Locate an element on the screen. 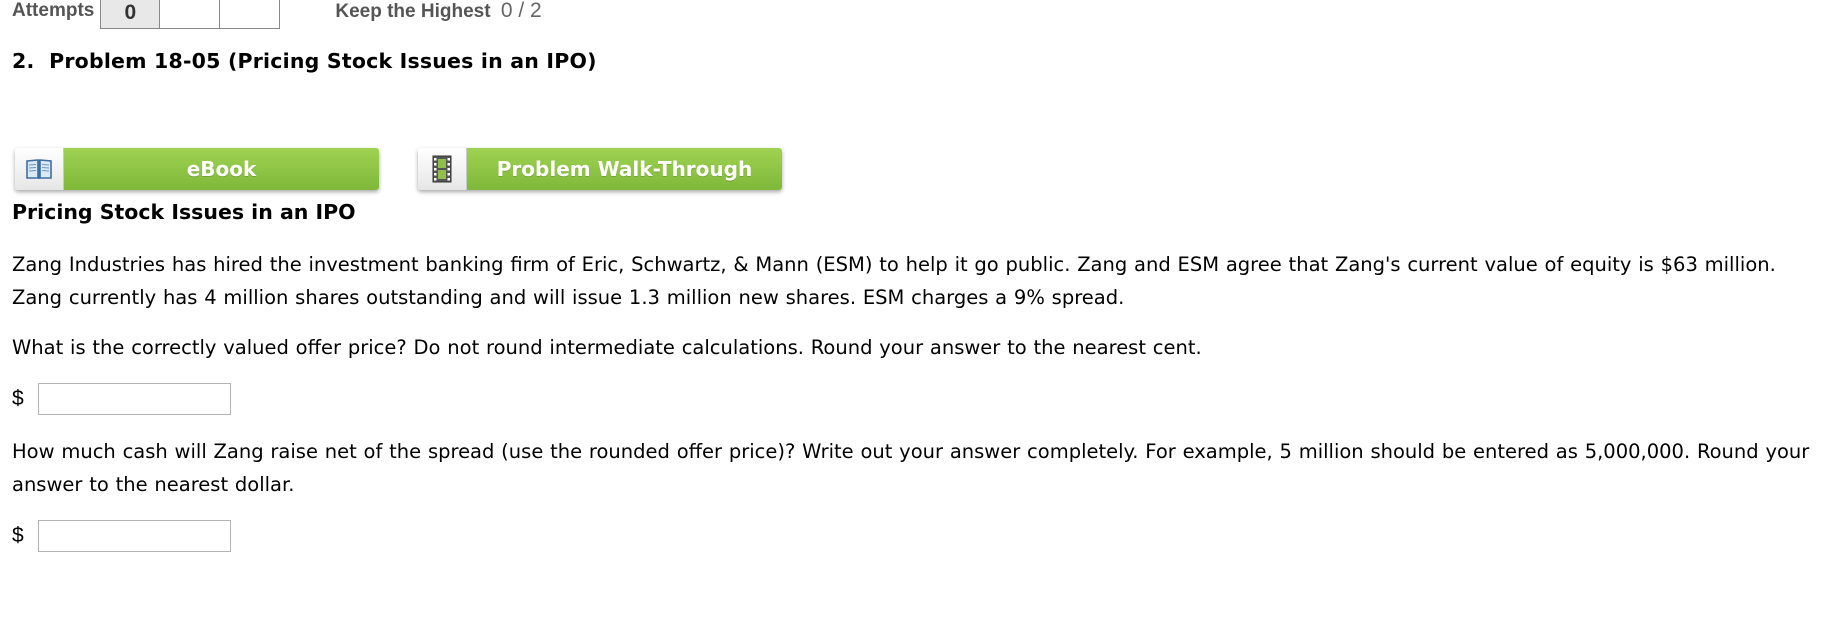 This screenshot has height=618, width=1830. attempt-boxes: 0 is located at coordinates (190, 14).